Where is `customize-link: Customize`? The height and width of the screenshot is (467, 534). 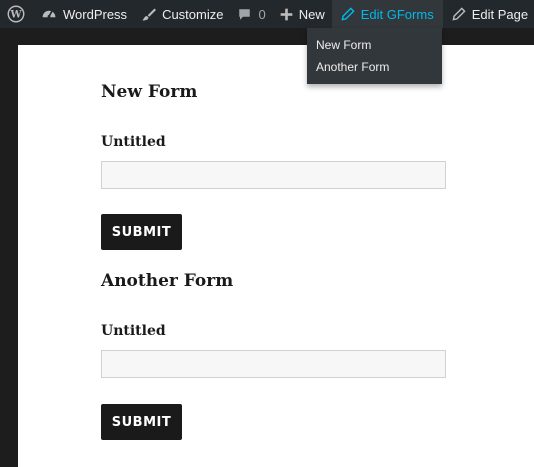
customize-link: Customize is located at coordinates (182, 14).